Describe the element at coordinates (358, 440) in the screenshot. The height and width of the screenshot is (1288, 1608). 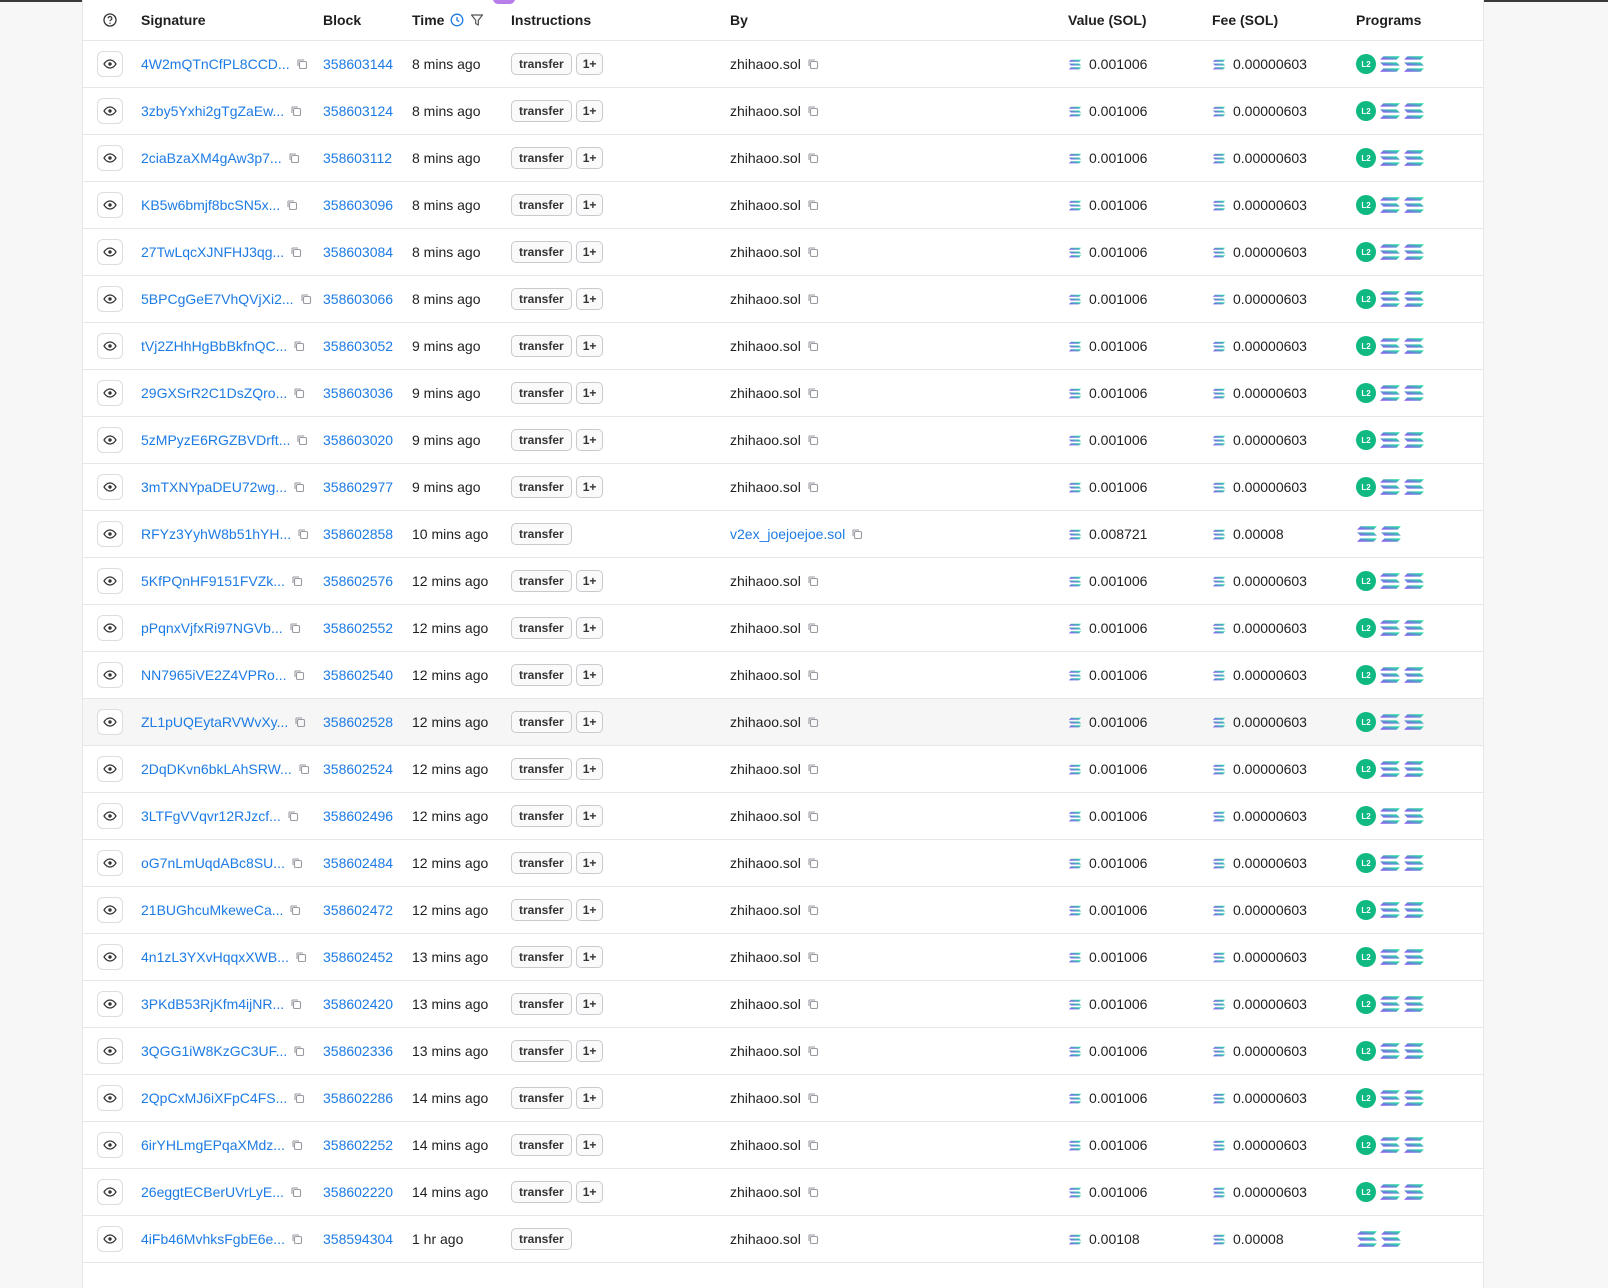
I see `block-link: 358603020` at that location.